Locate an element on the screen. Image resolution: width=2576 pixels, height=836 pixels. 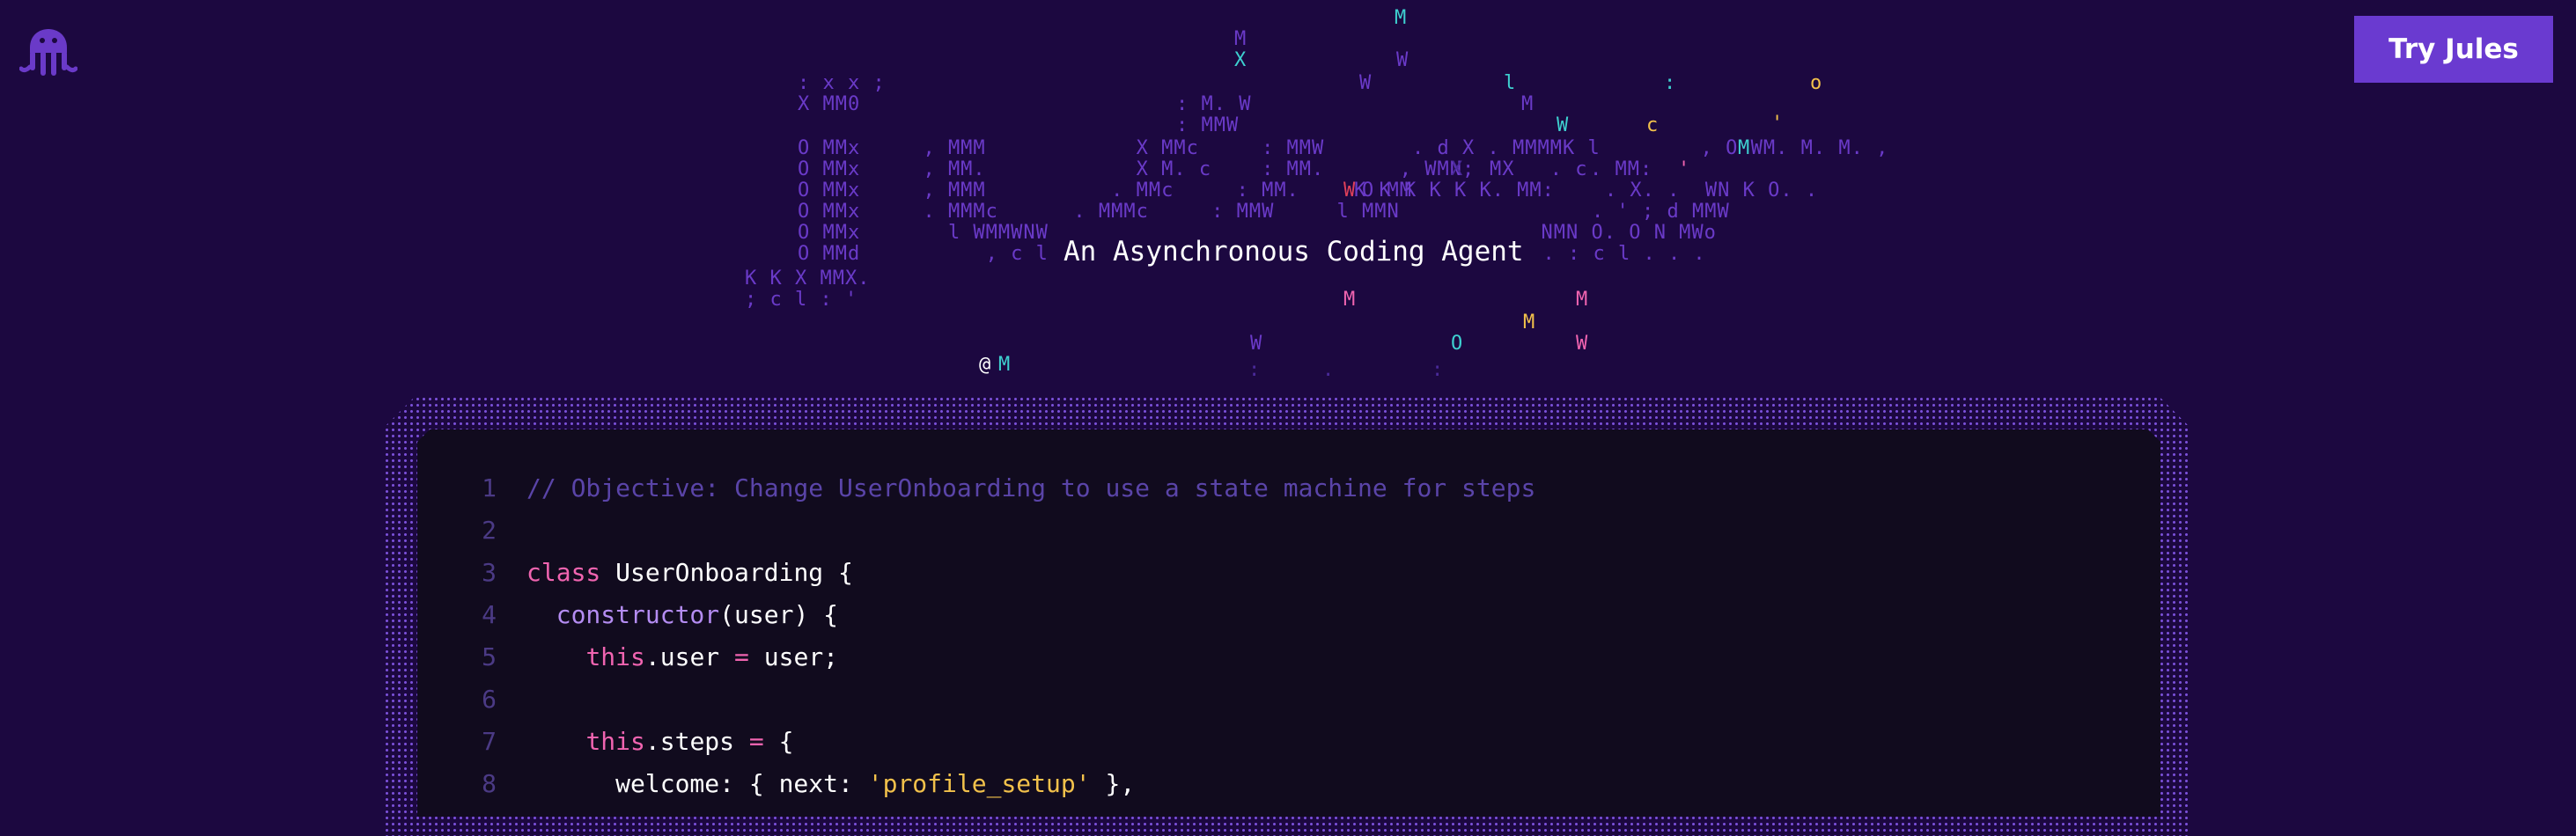
code-line: 6 is located at coordinates (471, 699).